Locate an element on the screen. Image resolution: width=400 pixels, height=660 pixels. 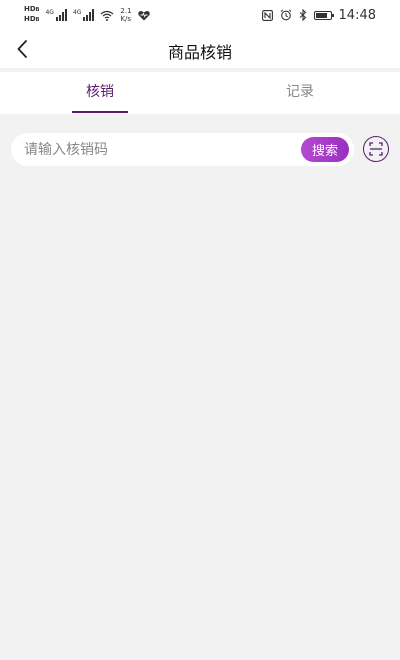
tab-active-indicator is located at coordinates (100, 112).